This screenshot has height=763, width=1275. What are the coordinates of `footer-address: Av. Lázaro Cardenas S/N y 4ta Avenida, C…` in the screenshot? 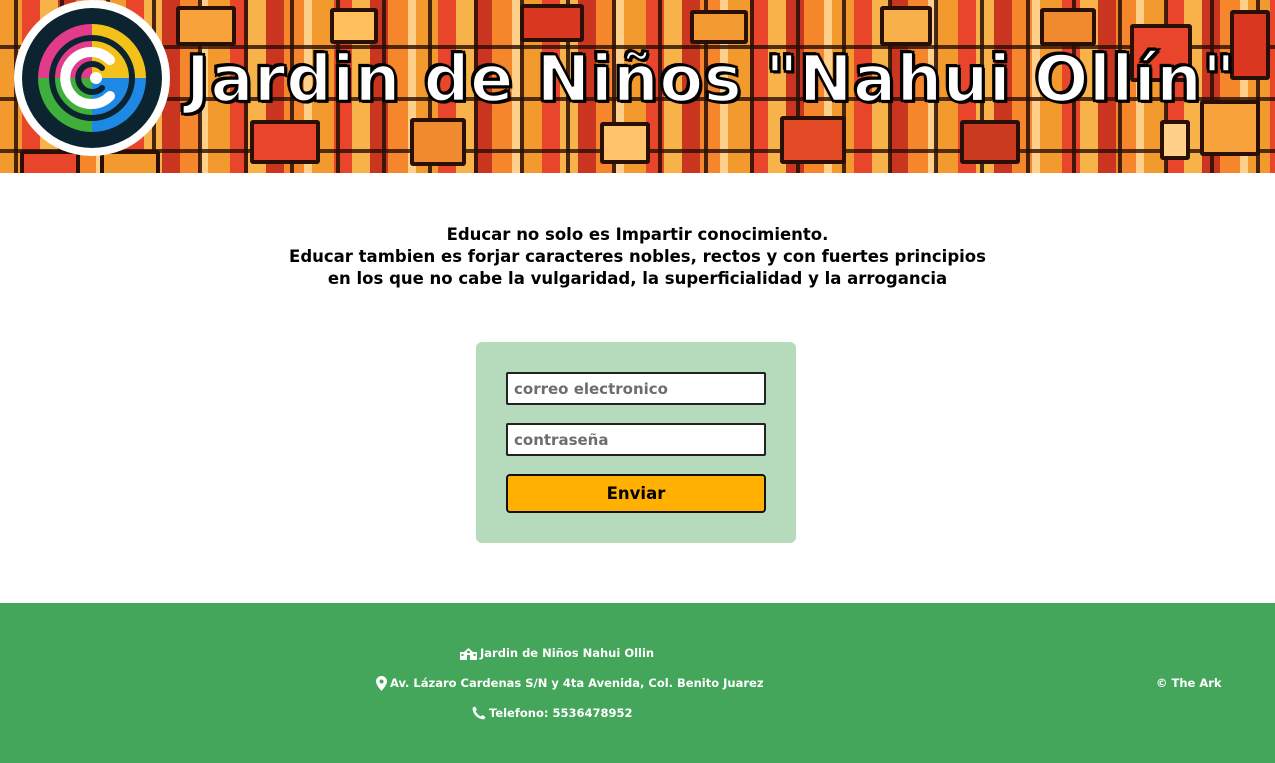 It's located at (570, 683).